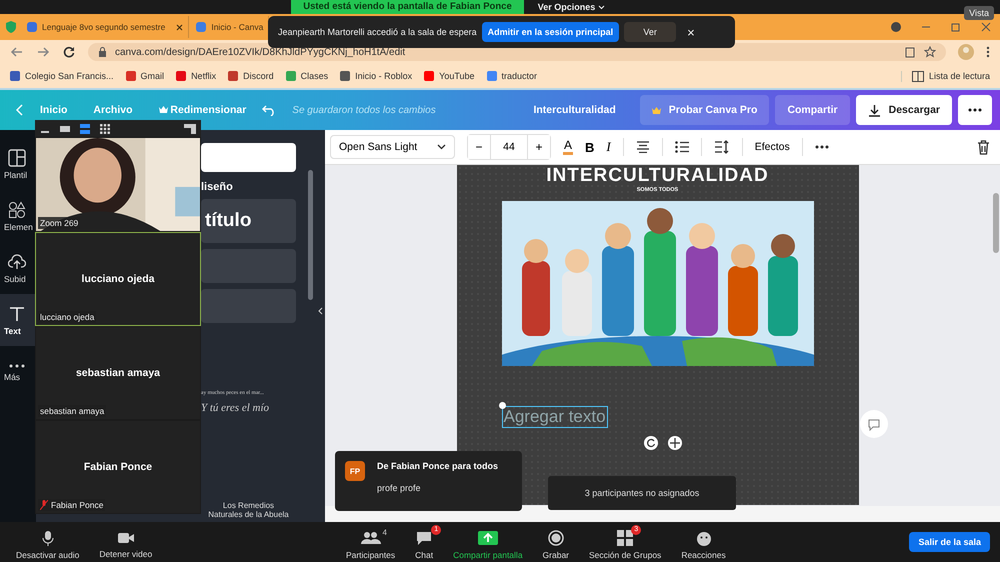 This screenshot has width=1000, height=562. What do you see at coordinates (269, 110) in the screenshot?
I see `undo-icon` at bounding box center [269, 110].